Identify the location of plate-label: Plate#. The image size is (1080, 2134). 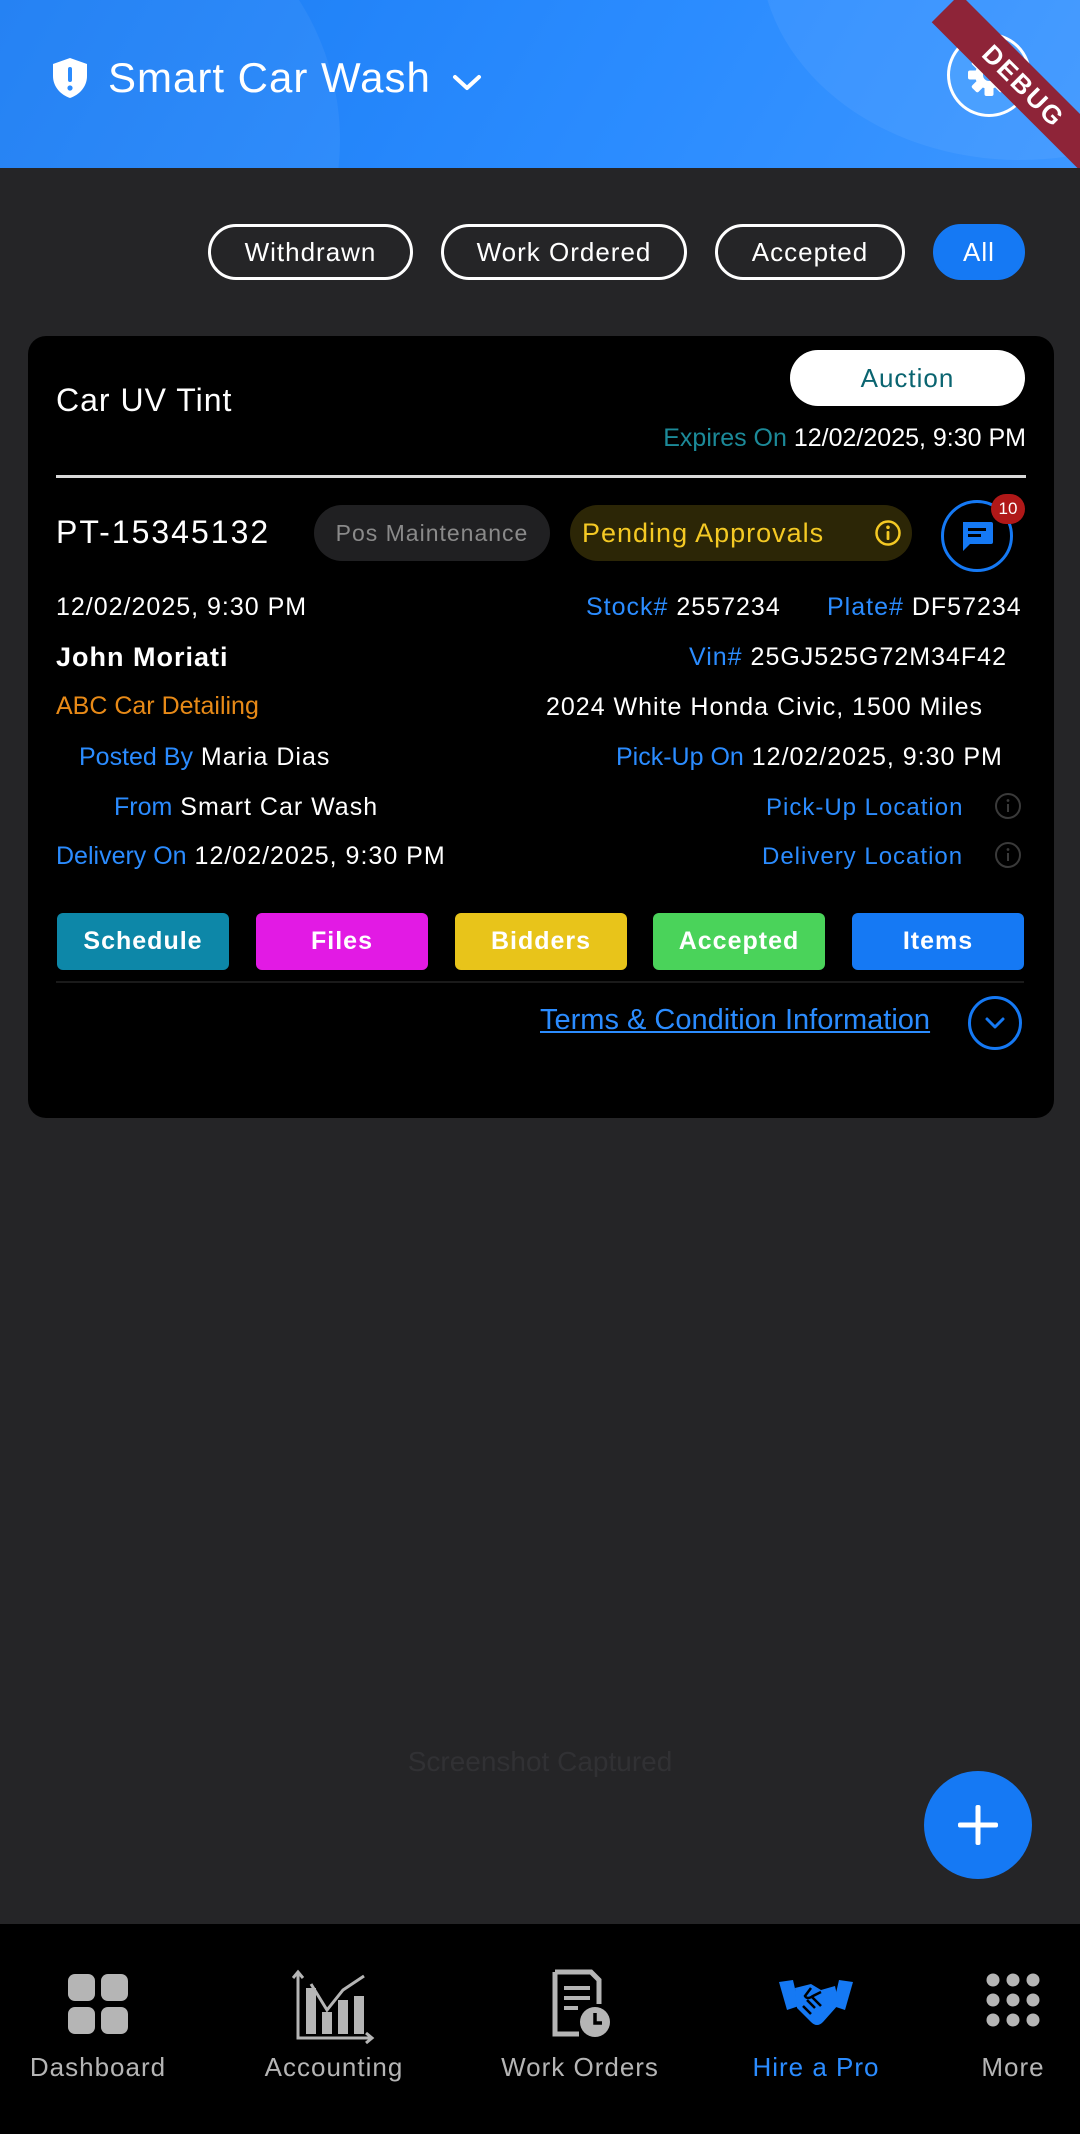
(865, 607).